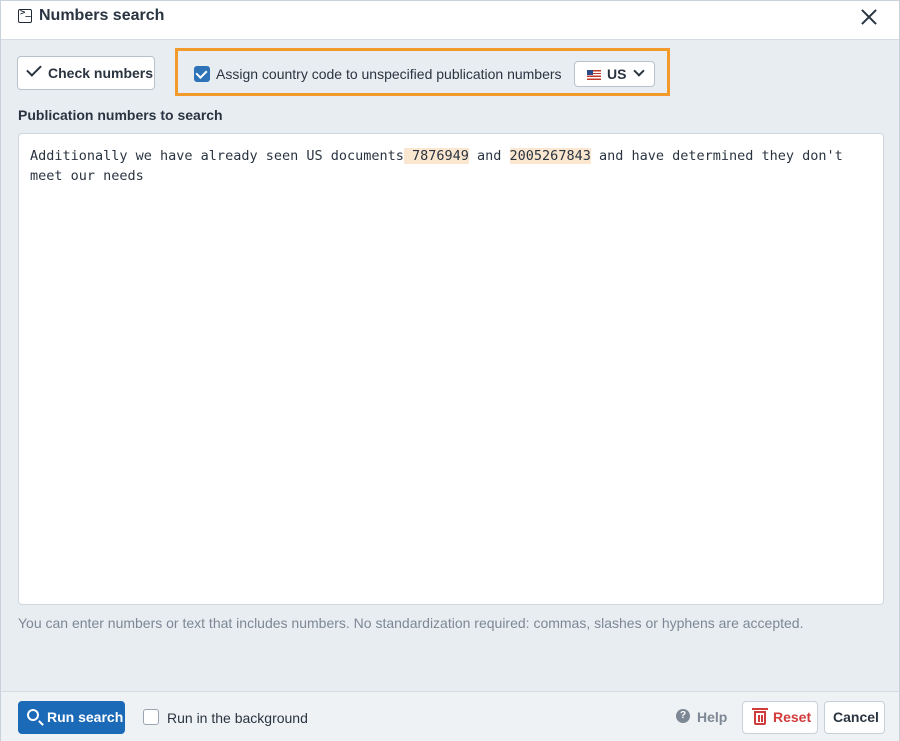  I want to click on cancel-button: Cancel, so click(854, 717).